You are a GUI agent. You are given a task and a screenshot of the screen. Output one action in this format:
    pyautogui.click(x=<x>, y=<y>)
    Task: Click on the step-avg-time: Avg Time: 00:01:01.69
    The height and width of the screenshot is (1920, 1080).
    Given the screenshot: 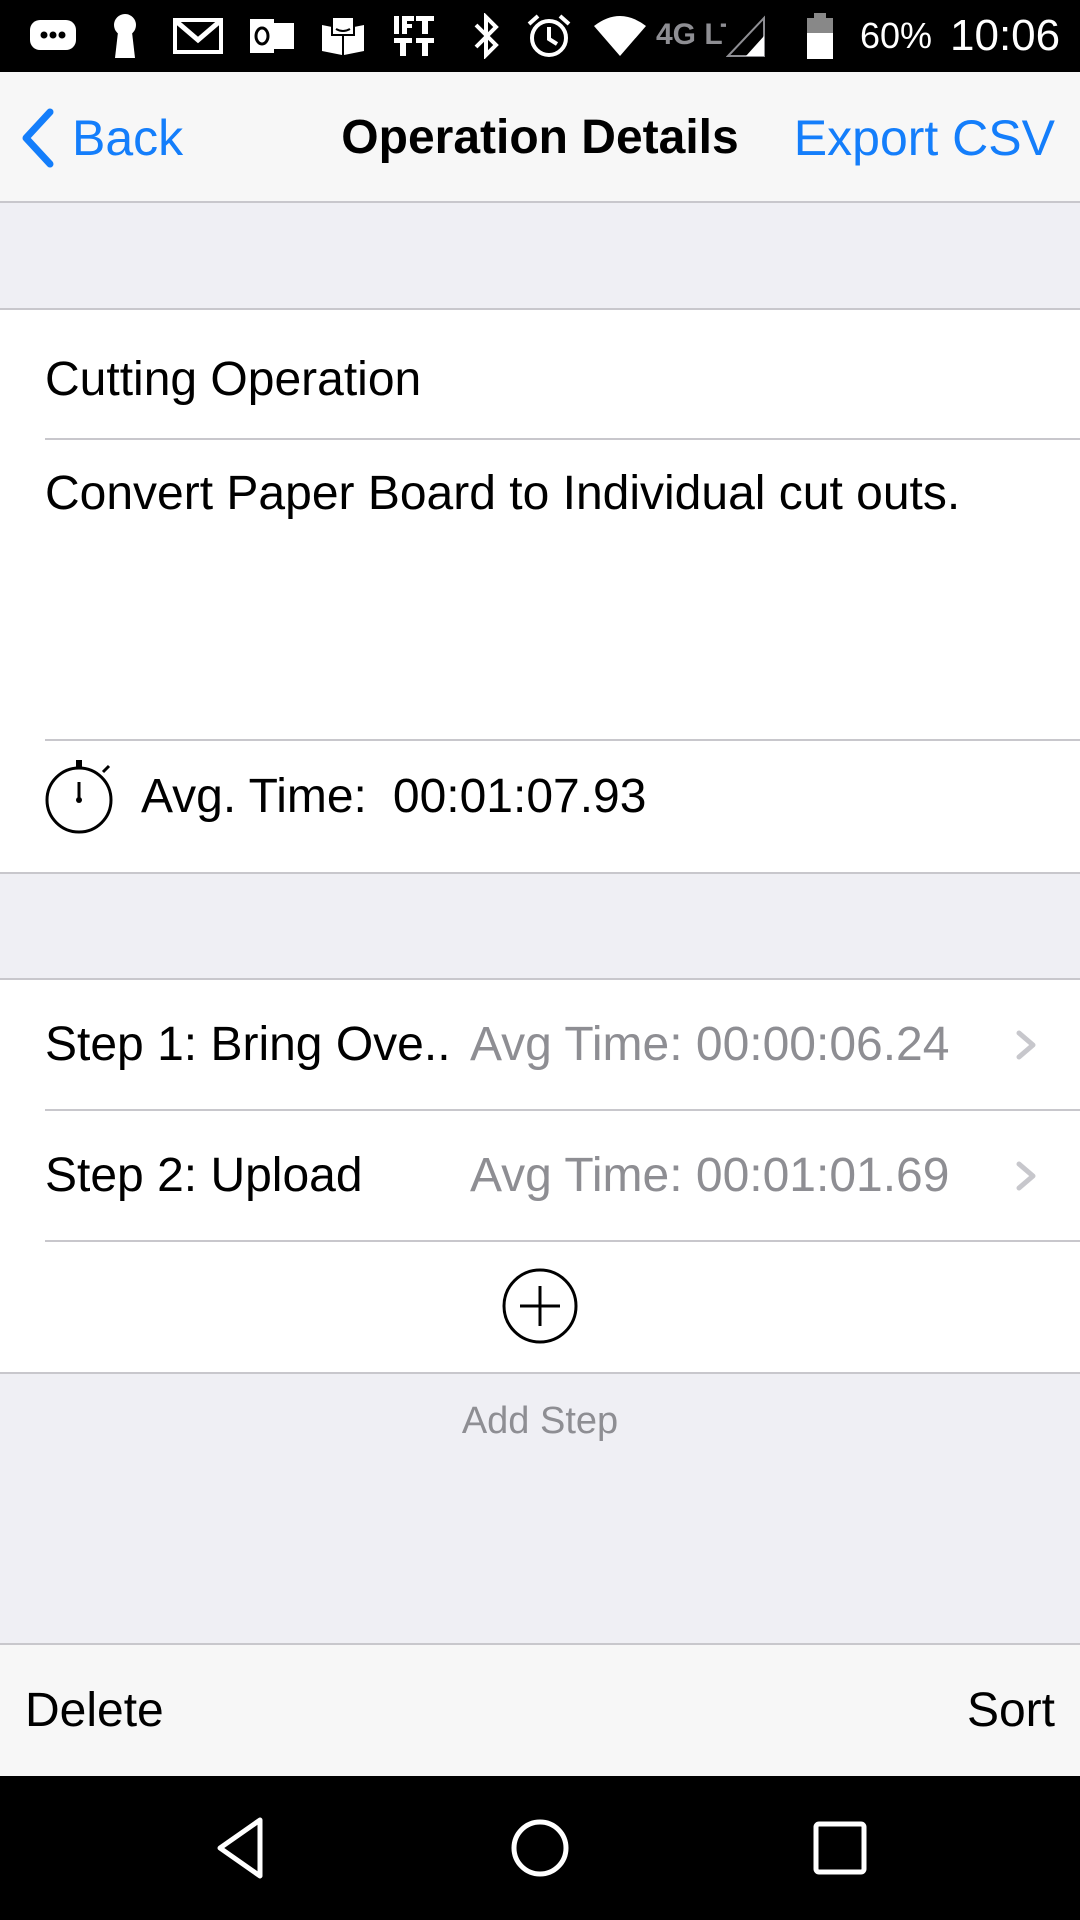 What is the action you would take?
    pyautogui.click(x=710, y=1175)
    